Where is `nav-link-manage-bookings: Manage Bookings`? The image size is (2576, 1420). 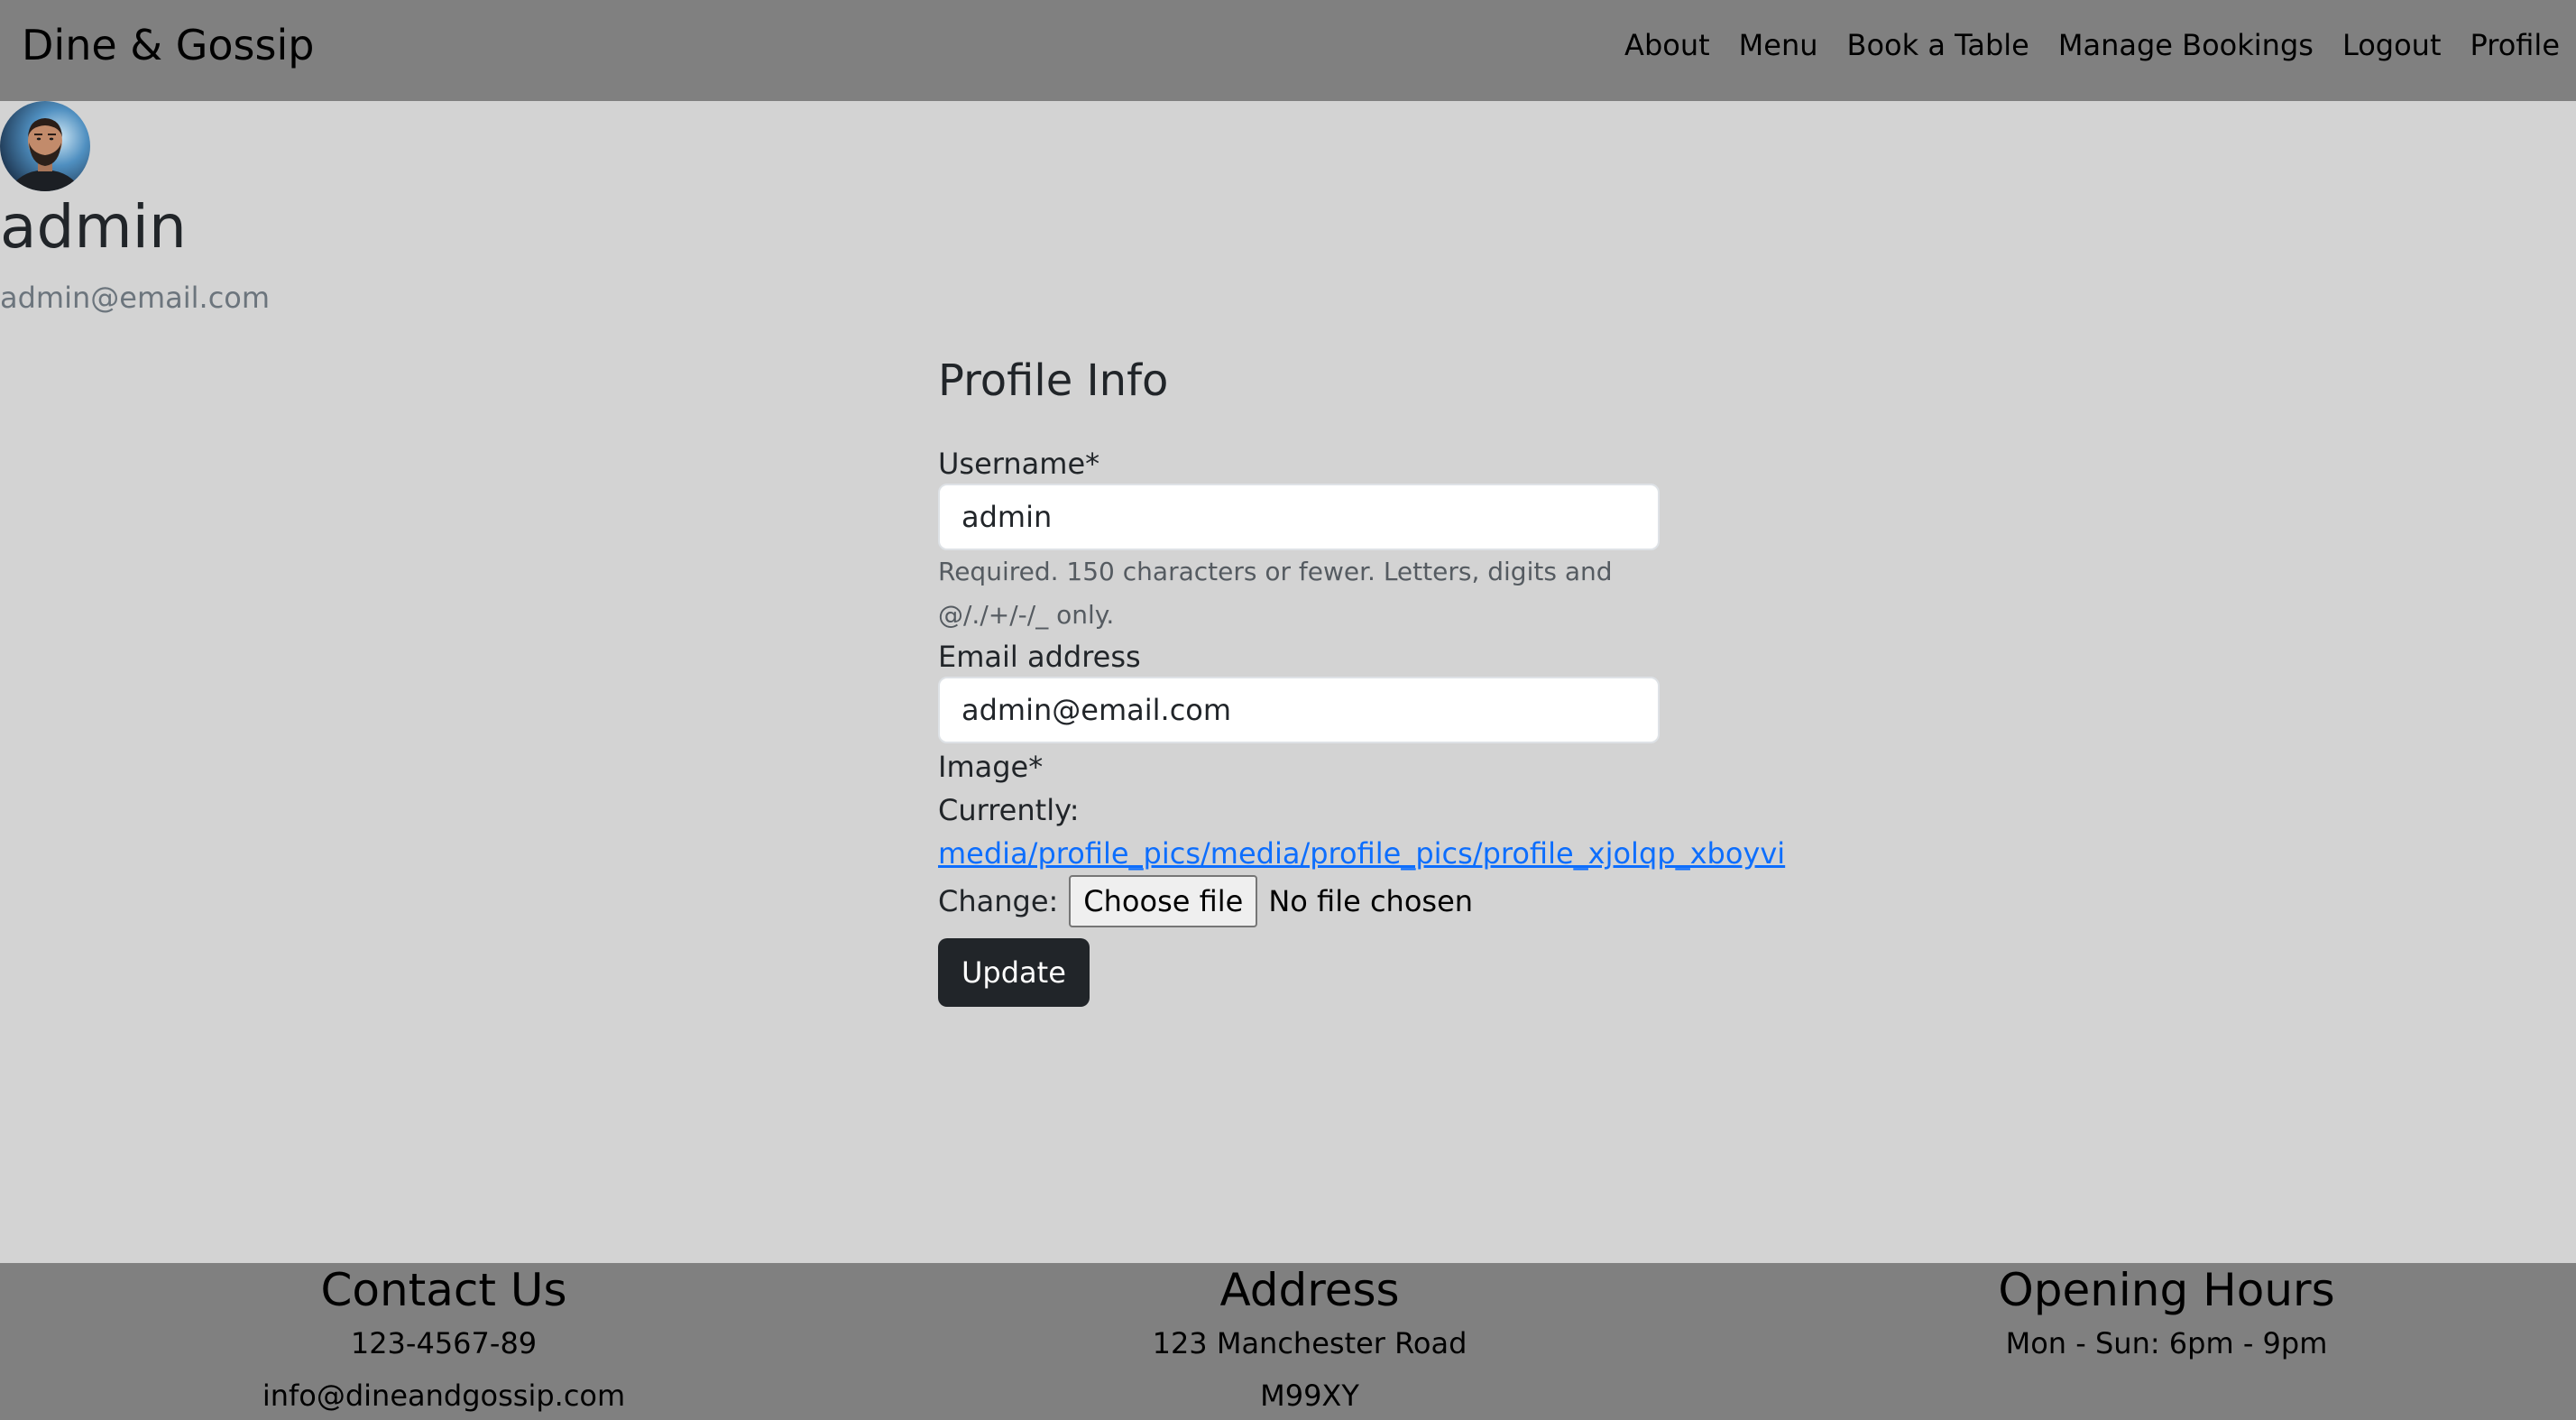
nav-link-manage-bookings: Manage Bookings is located at coordinates (2186, 45).